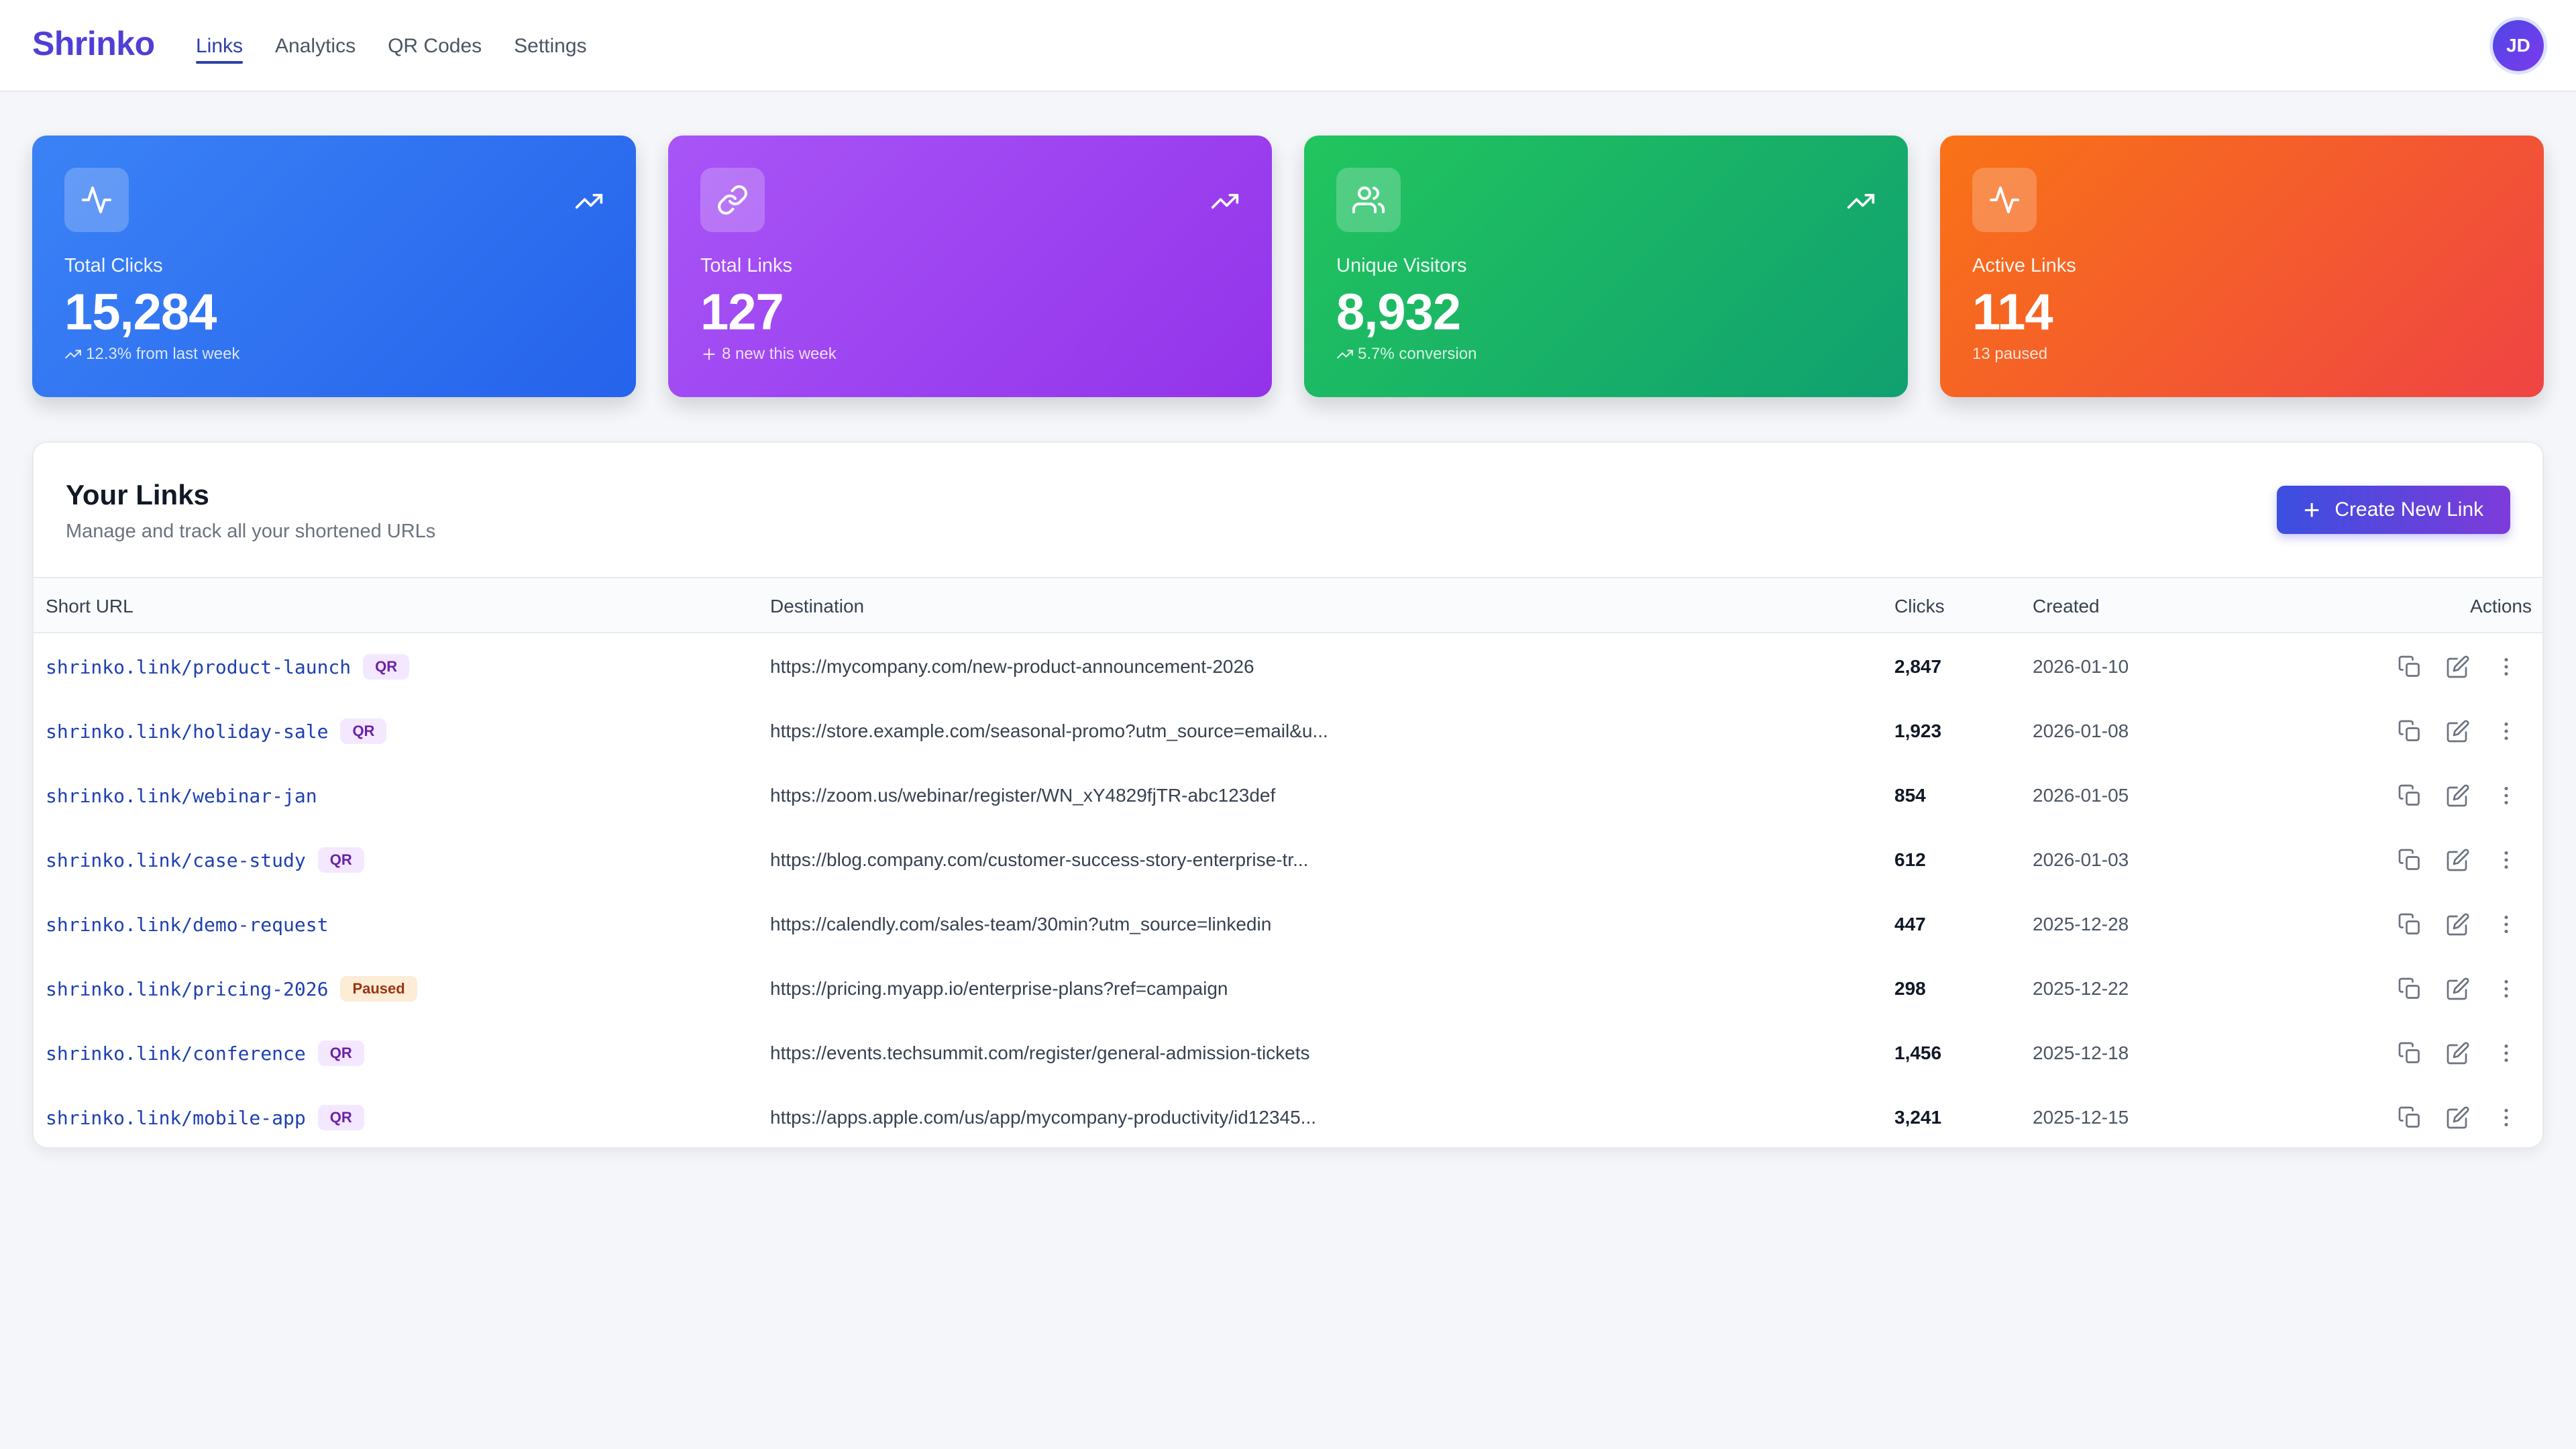 Image resolution: width=2576 pixels, height=1449 pixels. What do you see at coordinates (2081, 1116) in the screenshot?
I see `created-cell: 2025-12-15` at bounding box center [2081, 1116].